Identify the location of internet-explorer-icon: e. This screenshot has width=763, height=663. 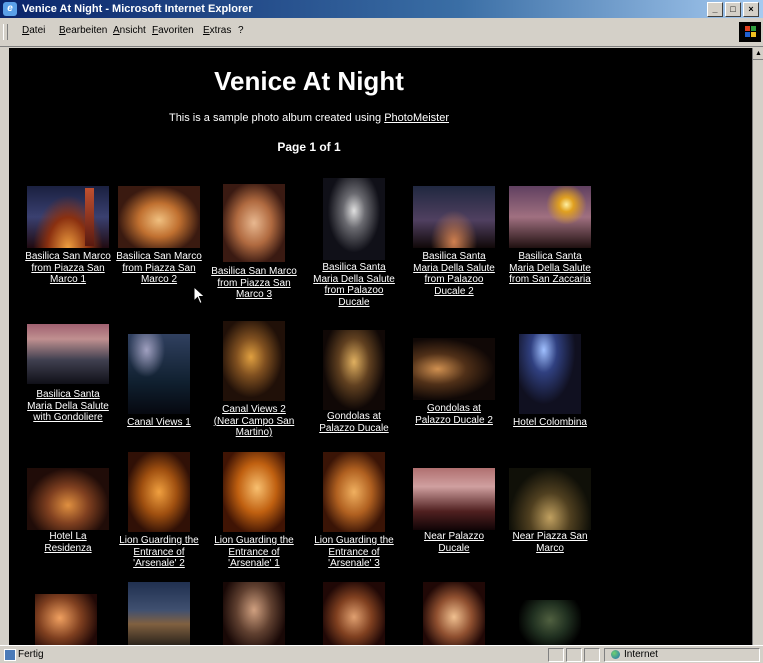
(10, 9).